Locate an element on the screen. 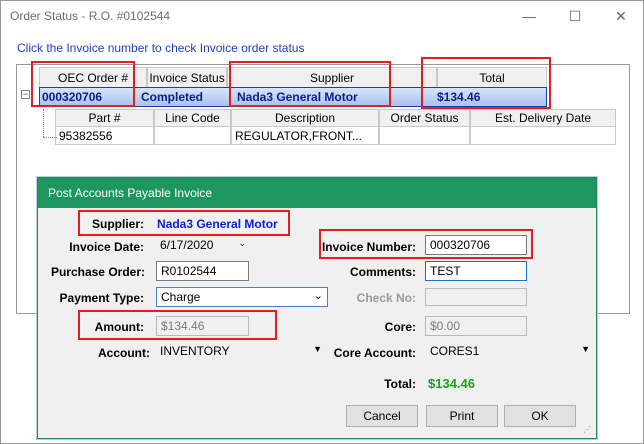 The width and height of the screenshot is (644, 444). resize-grip-icon: ⋰ is located at coordinates (588, 430).